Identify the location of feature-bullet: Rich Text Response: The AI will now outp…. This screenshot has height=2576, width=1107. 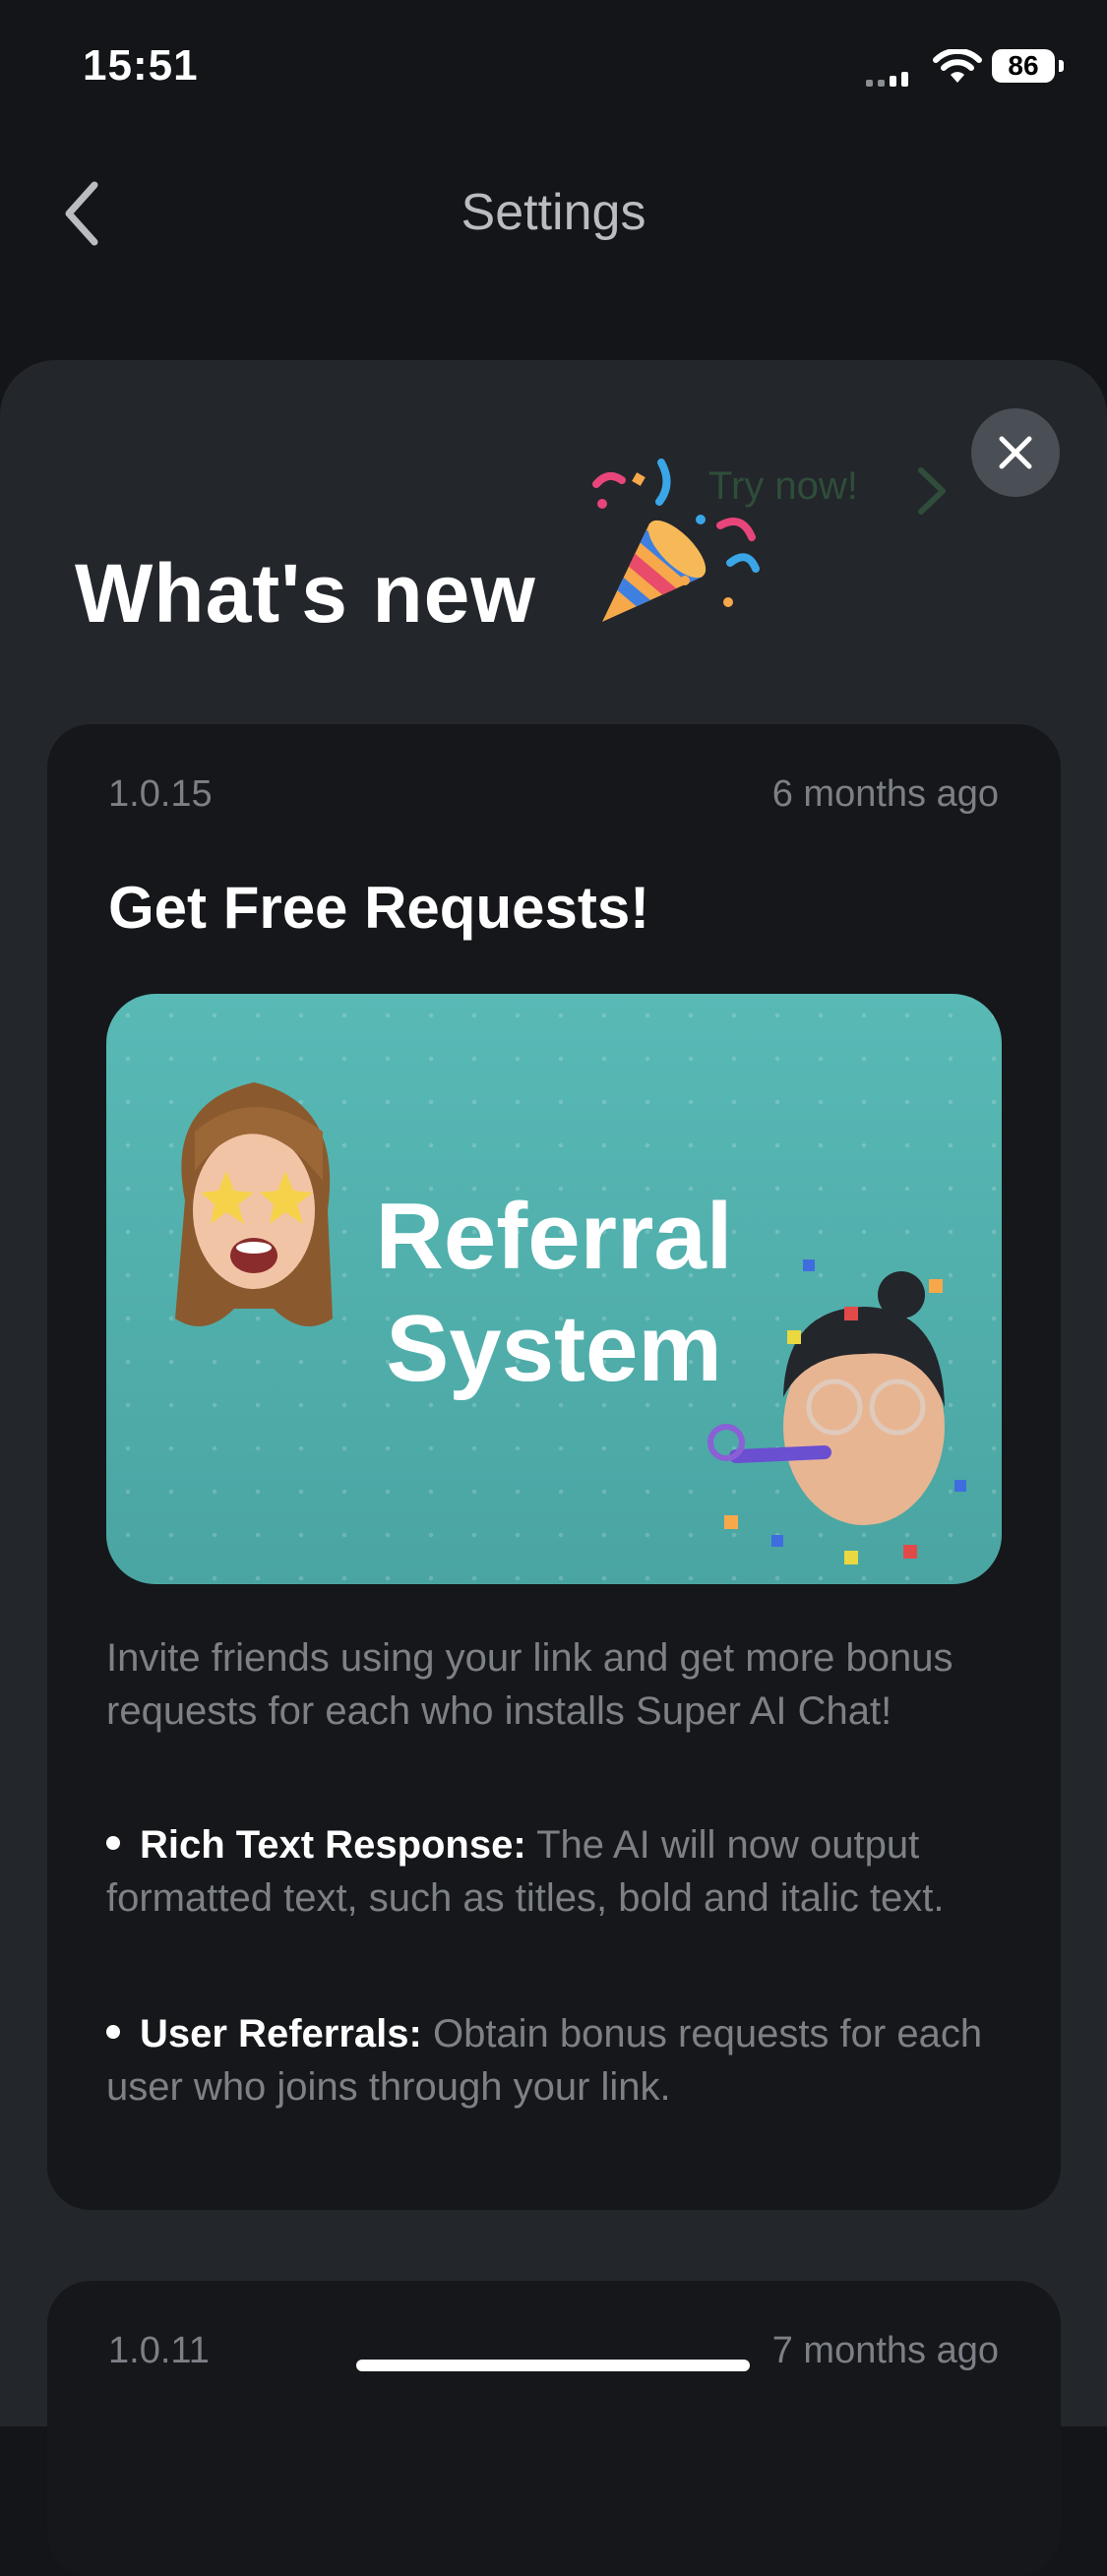
(549, 1871).